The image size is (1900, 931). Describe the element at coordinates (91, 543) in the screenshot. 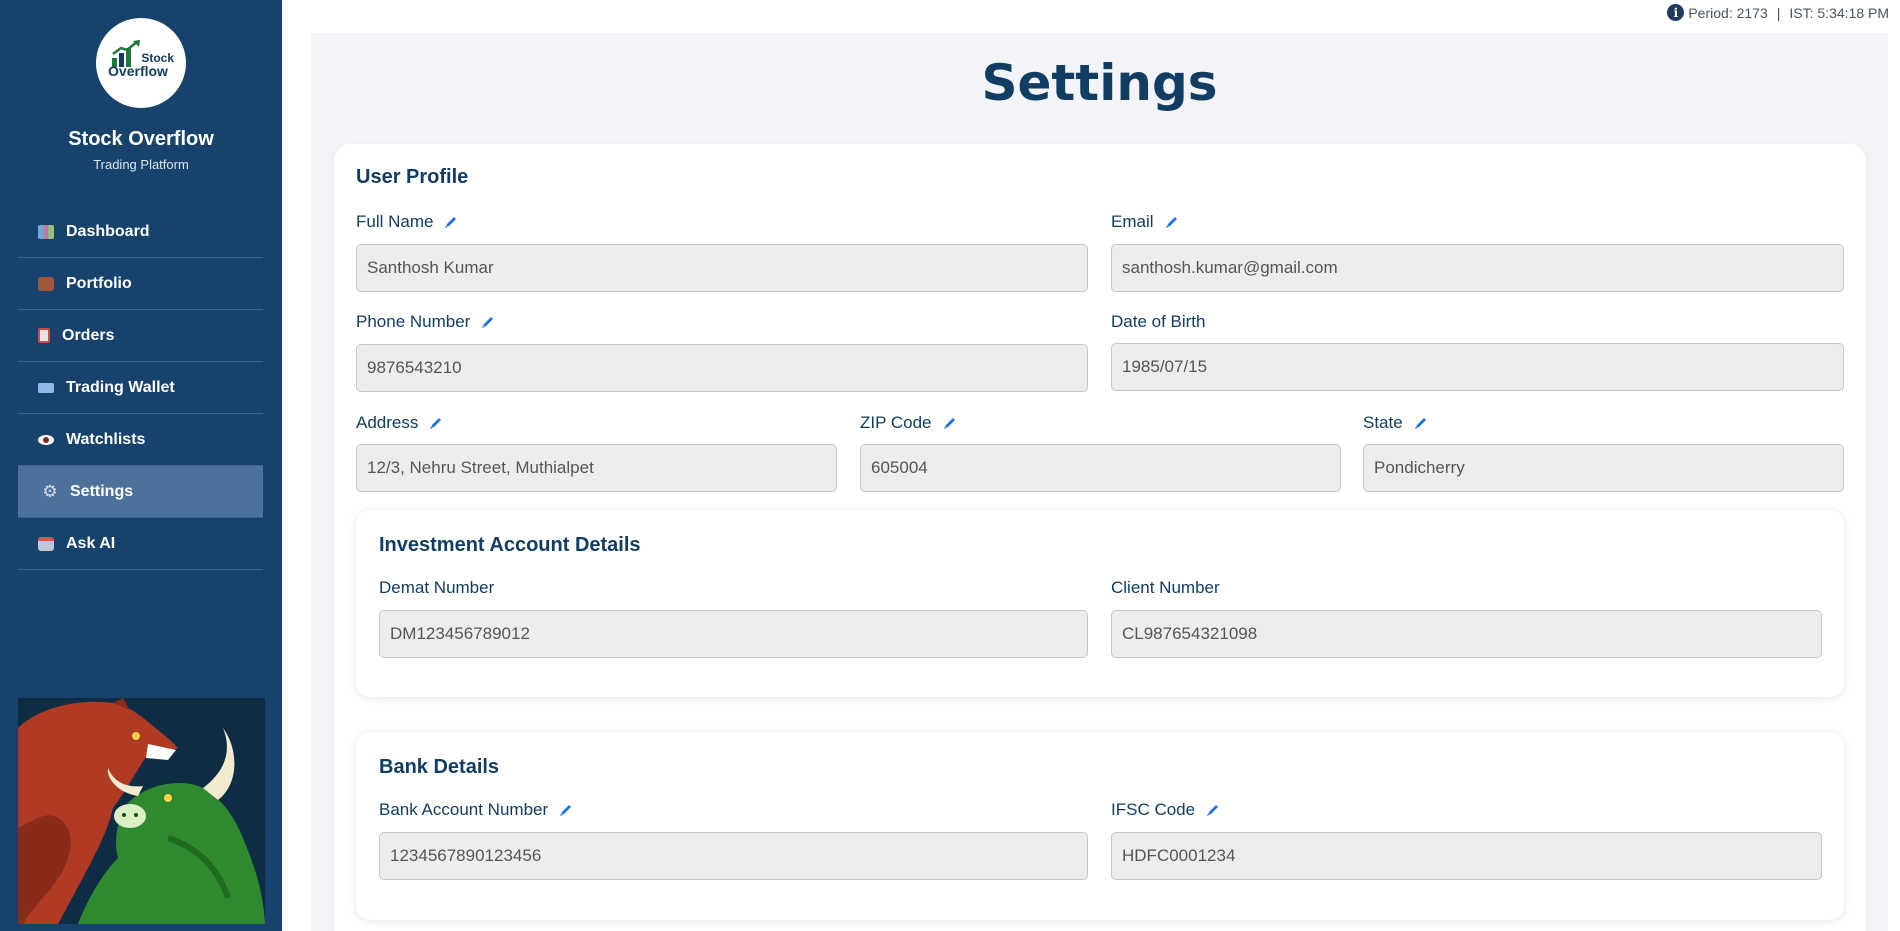

I see `sidebar-item-label: Ask AI` at that location.